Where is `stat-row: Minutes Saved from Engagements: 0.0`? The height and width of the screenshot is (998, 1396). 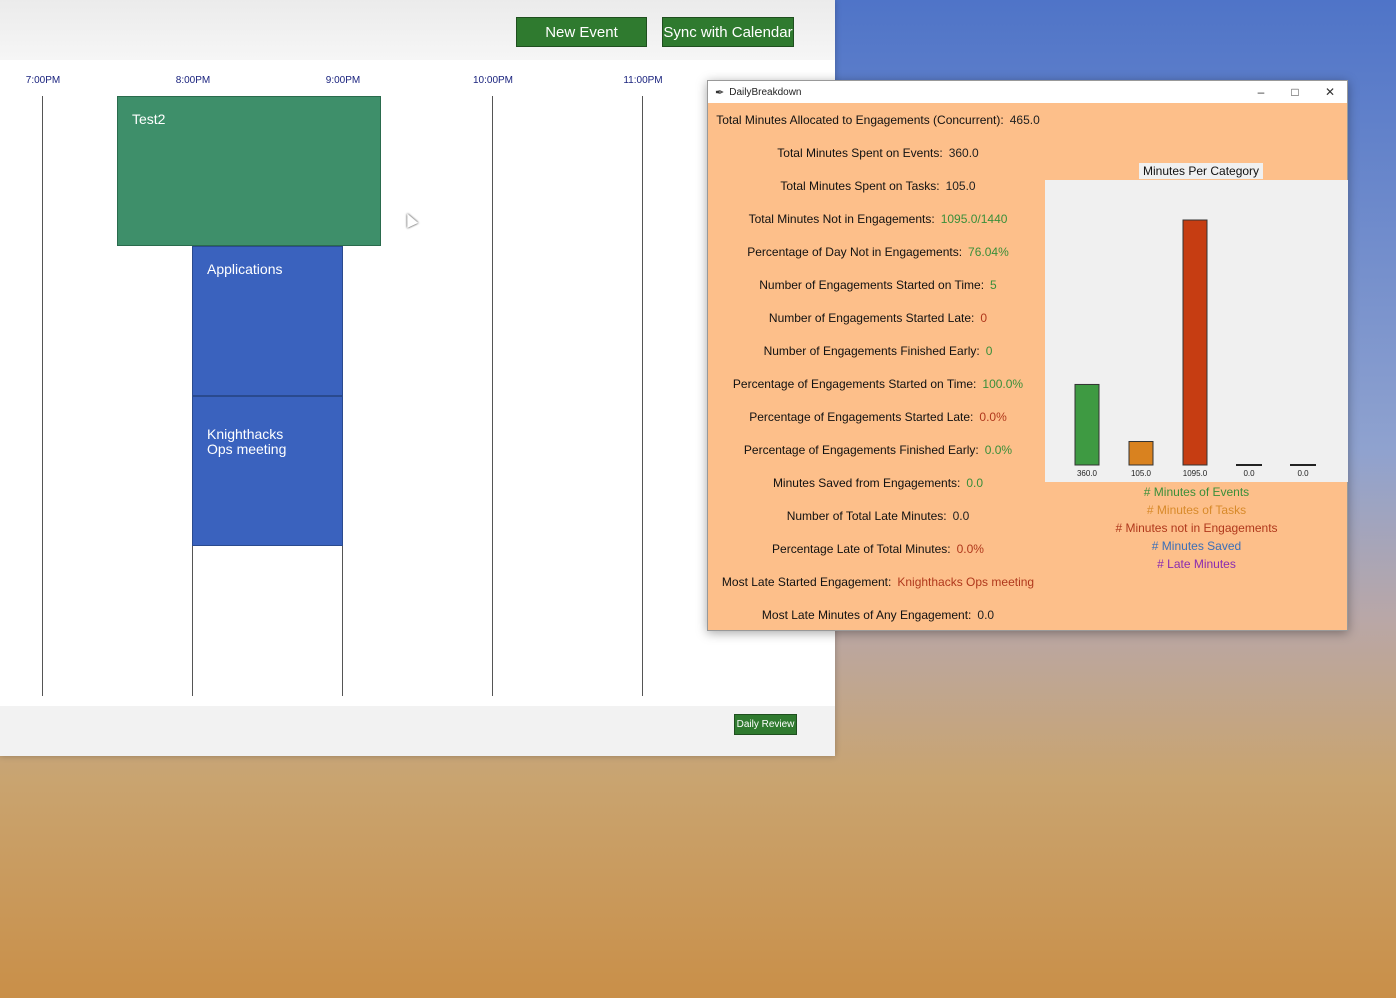
stat-row: Minutes Saved from Engagements: 0.0 is located at coordinates (878, 483).